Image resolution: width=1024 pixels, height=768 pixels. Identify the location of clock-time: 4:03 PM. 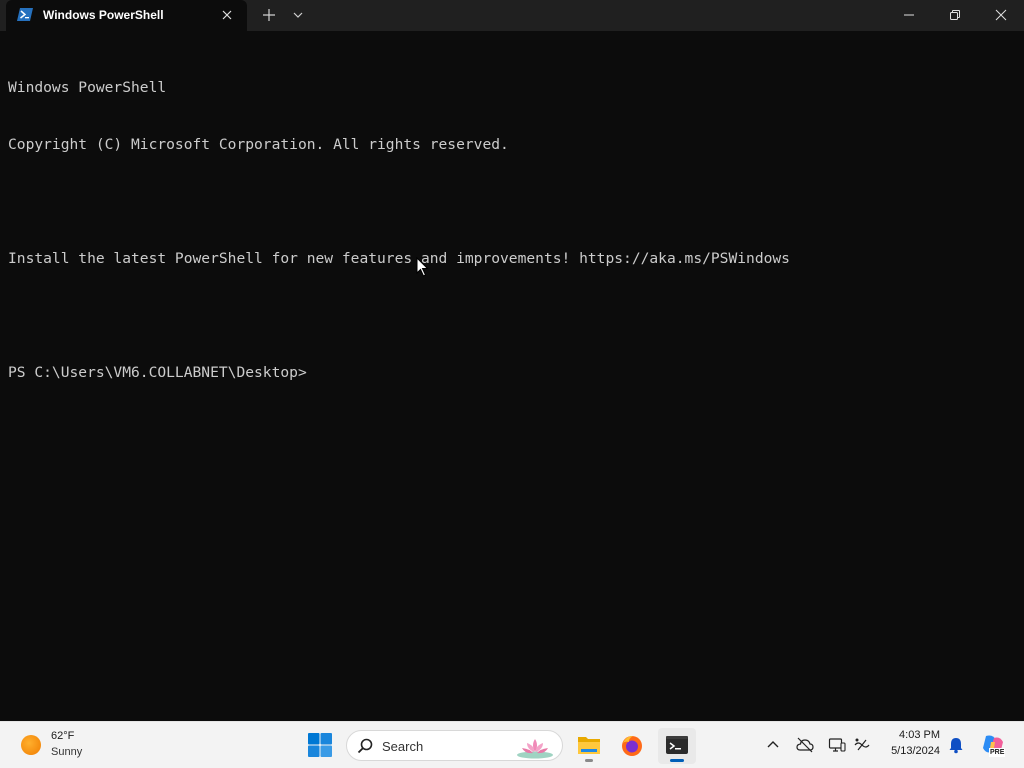
(919, 735).